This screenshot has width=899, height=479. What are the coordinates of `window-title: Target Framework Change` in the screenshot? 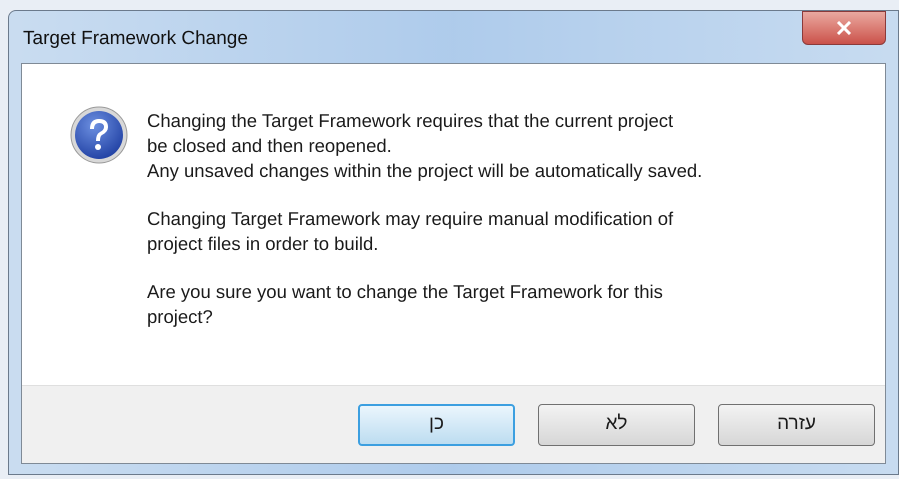 It's located at (135, 38).